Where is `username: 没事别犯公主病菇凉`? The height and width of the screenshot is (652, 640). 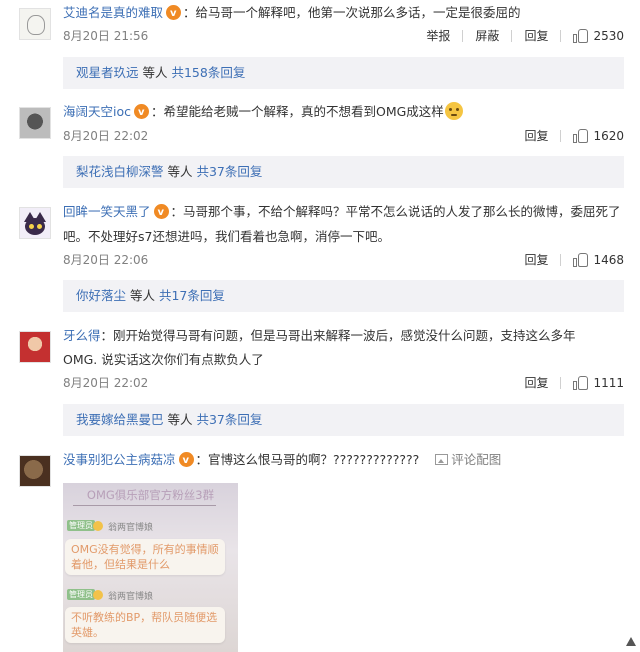 username: 没事别犯公主病菇凉 is located at coordinates (119, 459).